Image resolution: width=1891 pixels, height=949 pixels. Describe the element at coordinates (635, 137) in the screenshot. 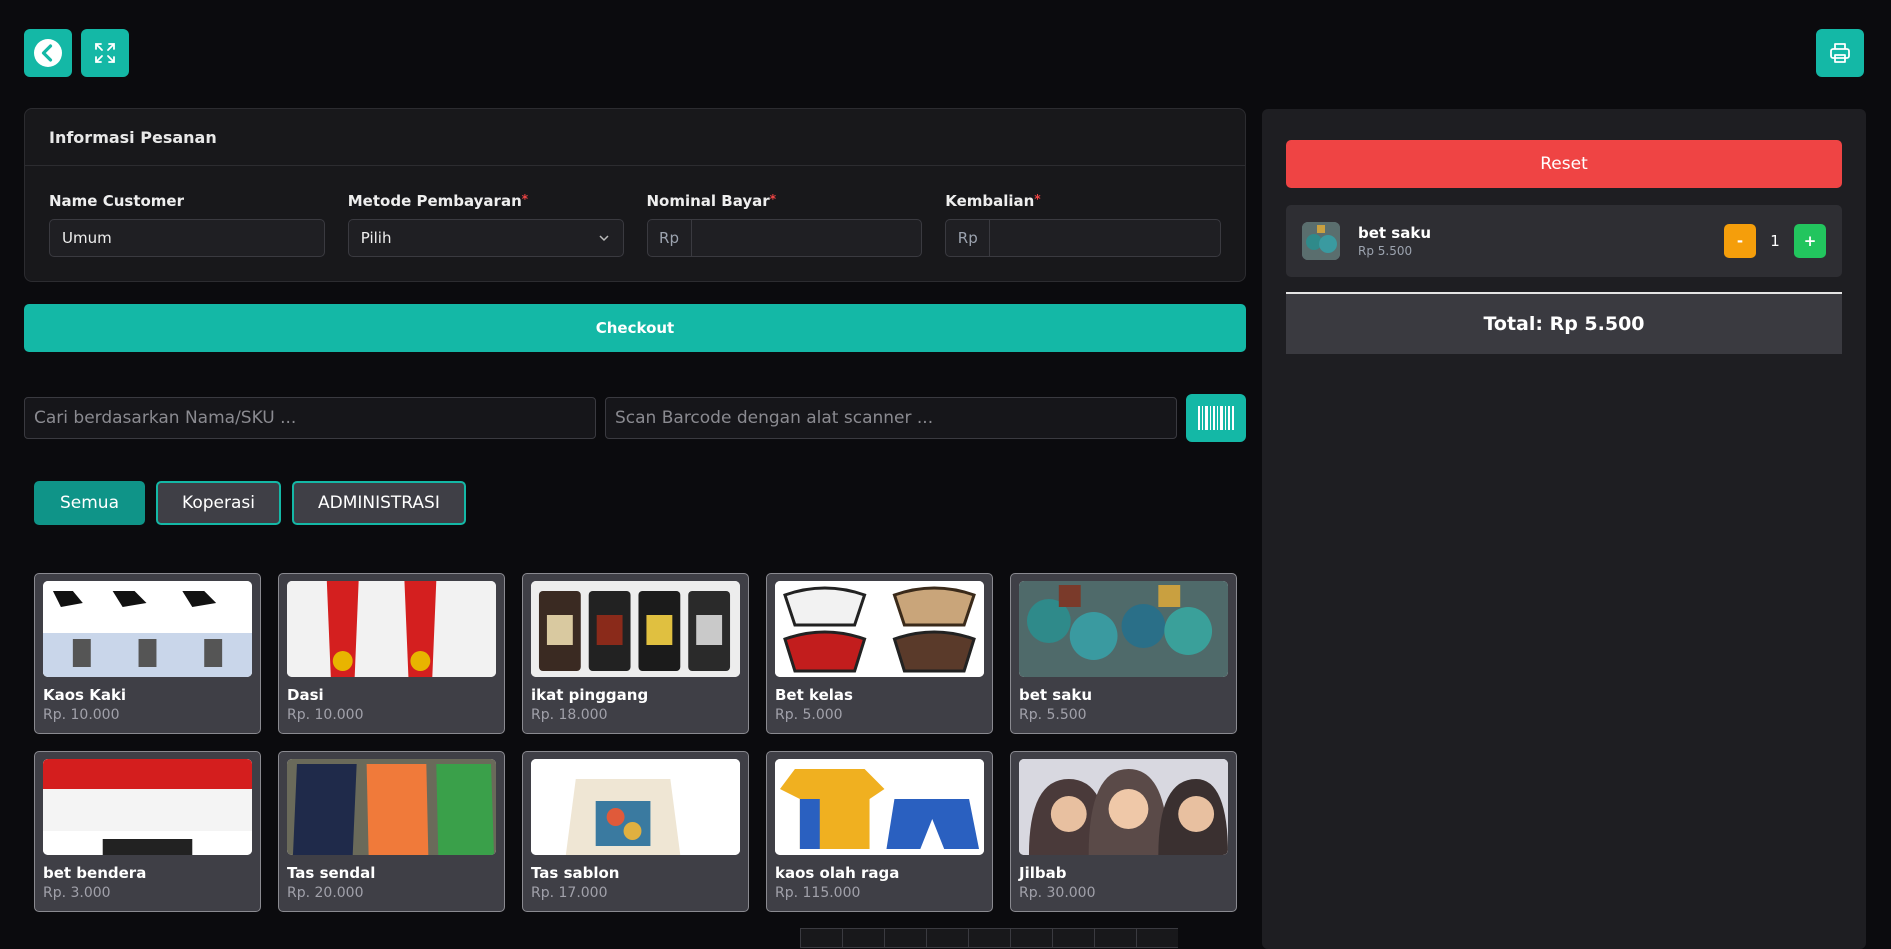

I see `order-info-title: Informasi Pesanan` at that location.